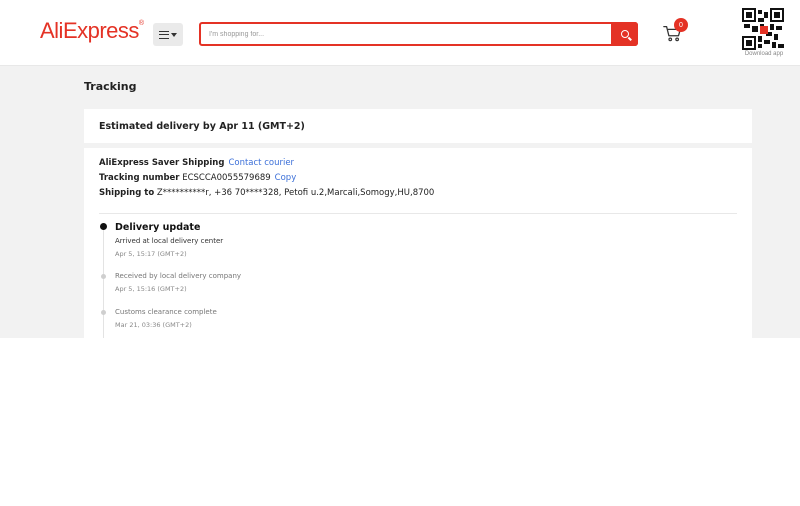 This screenshot has width=800, height=506. What do you see at coordinates (764, 54) in the screenshot?
I see `download-app-caption: Download app` at bounding box center [764, 54].